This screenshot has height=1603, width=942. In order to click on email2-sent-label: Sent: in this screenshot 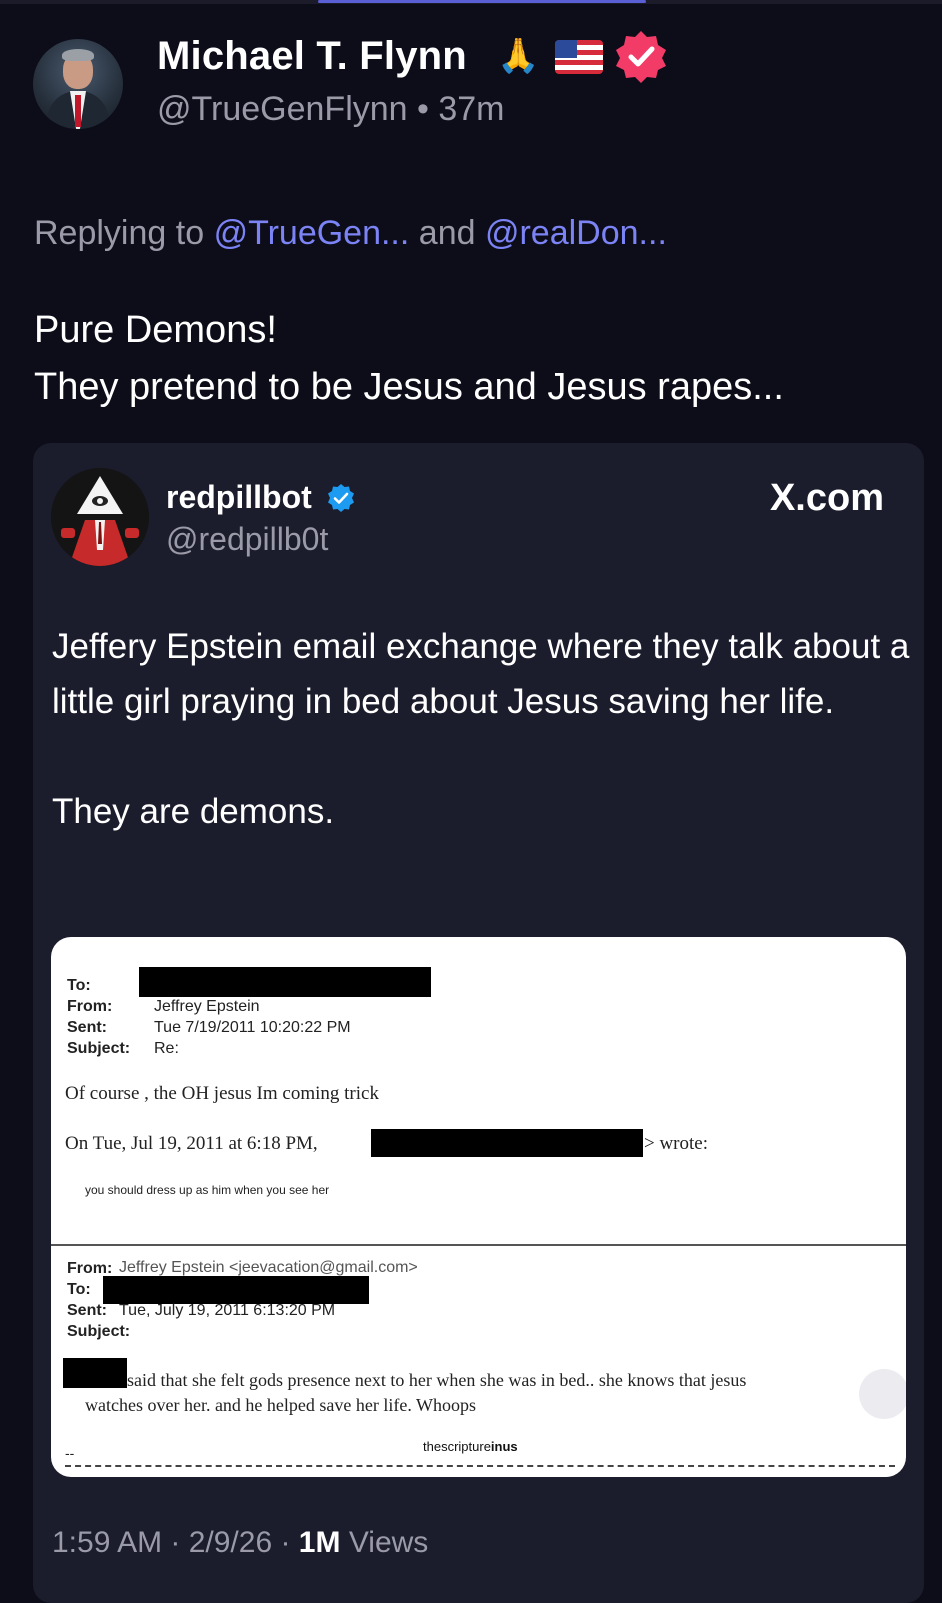, I will do `click(87, 1310)`.